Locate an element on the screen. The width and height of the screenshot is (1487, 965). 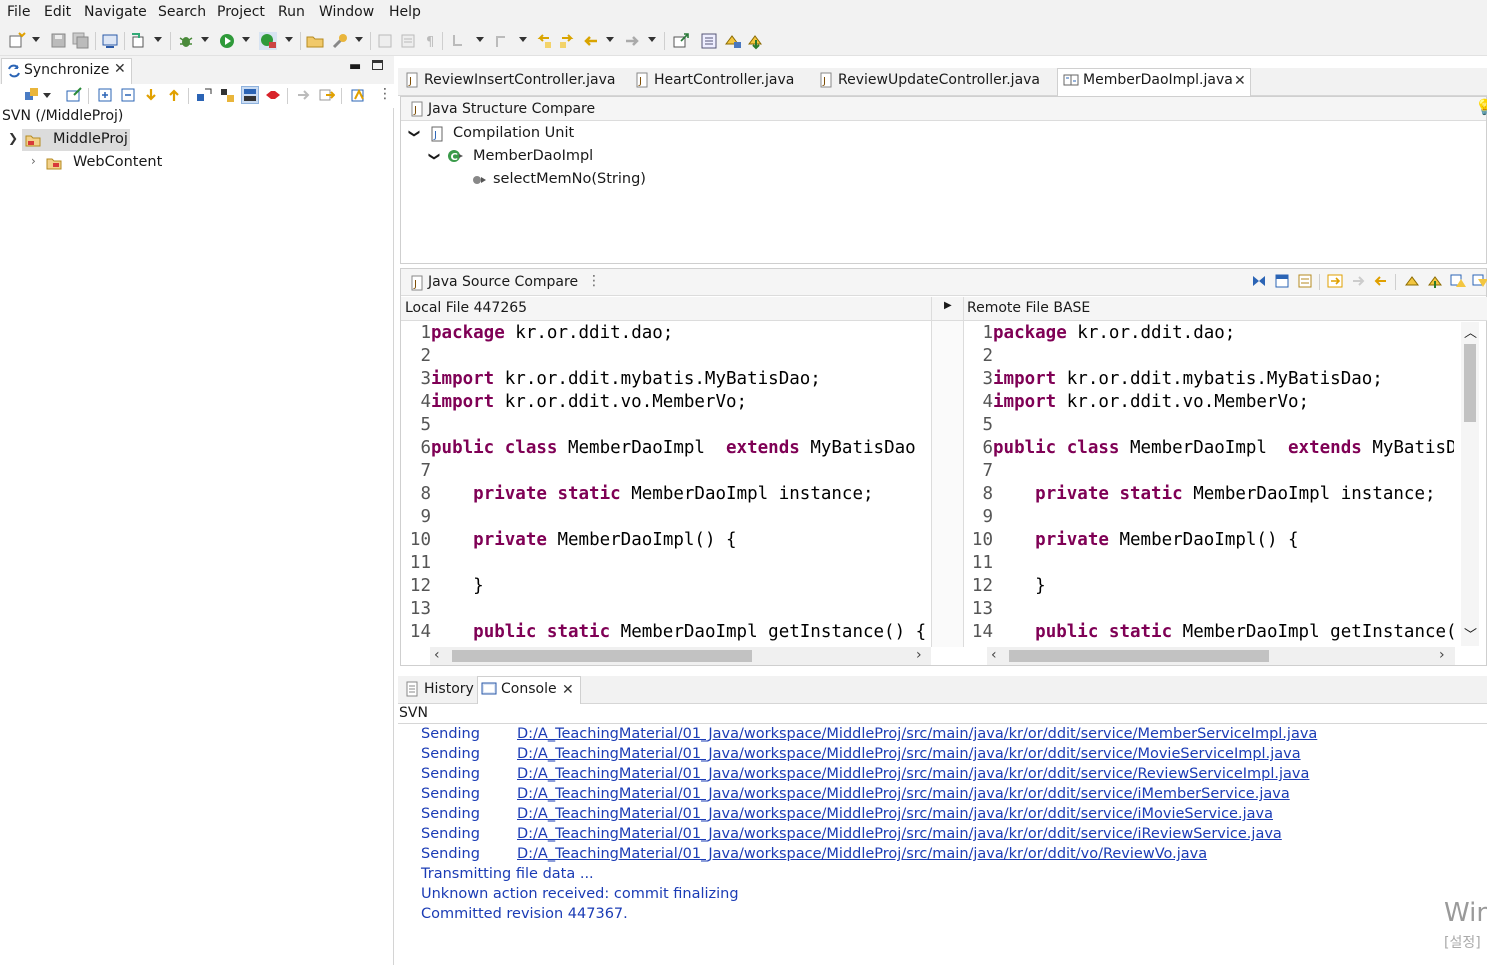
tree-item-middleproj: MiddleProj is located at coordinates (90, 139).